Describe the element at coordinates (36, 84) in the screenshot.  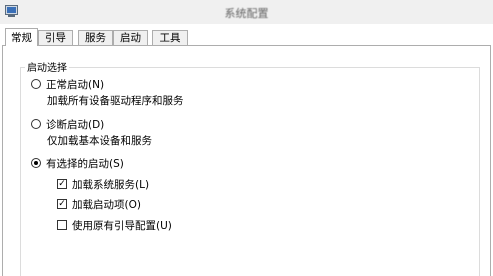
I see `normal-startup-radio` at that location.